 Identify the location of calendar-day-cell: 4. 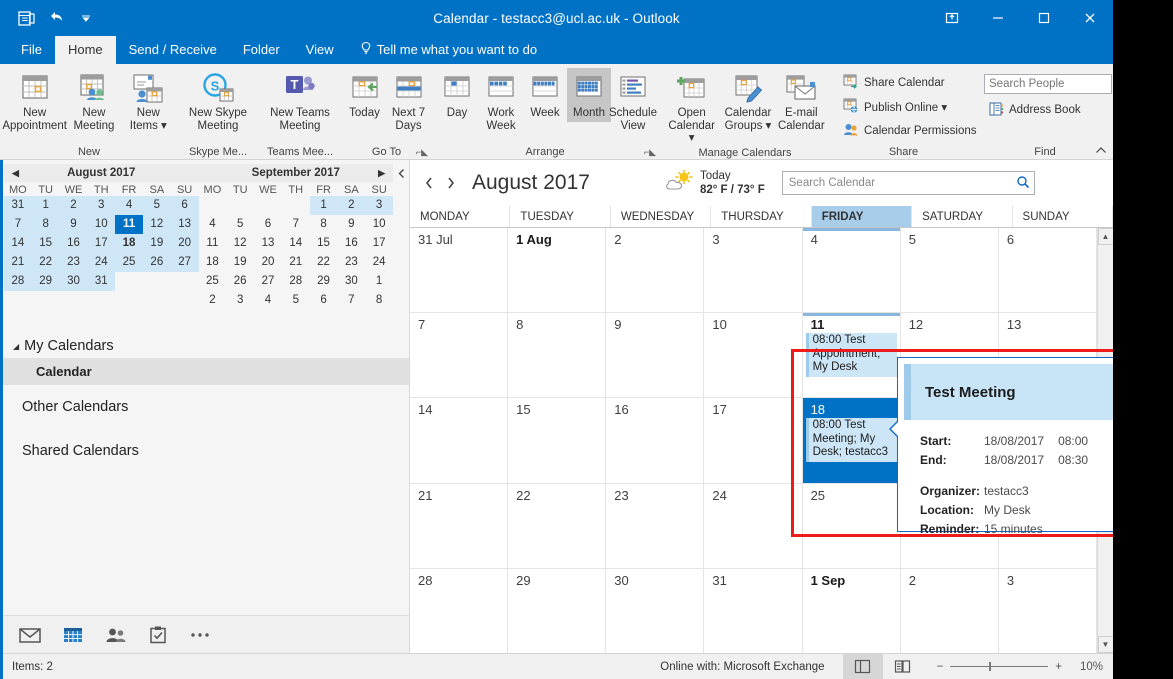
(851, 270).